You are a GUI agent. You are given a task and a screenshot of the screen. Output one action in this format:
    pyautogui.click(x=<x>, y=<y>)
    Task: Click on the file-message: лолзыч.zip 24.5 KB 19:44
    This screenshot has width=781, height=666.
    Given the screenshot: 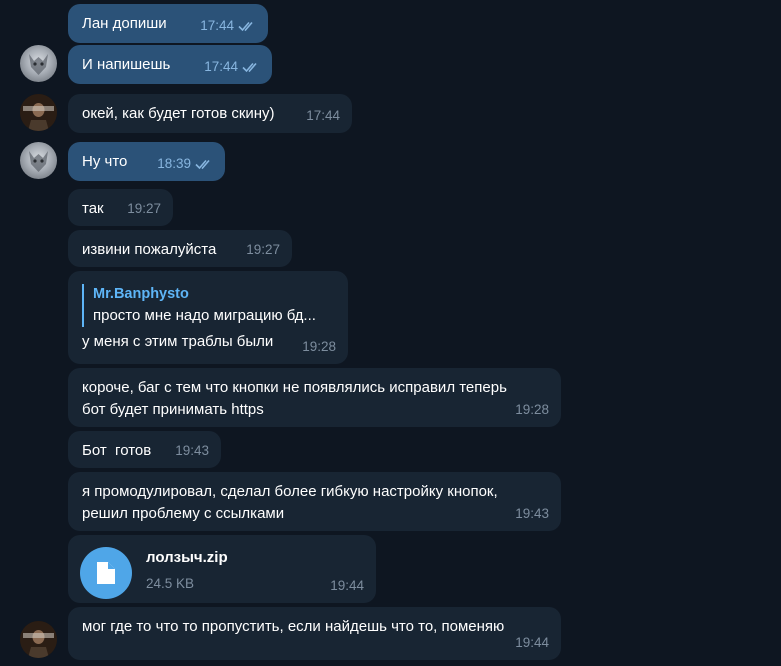 What is the action you would take?
    pyautogui.click(x=222, y=569)
    